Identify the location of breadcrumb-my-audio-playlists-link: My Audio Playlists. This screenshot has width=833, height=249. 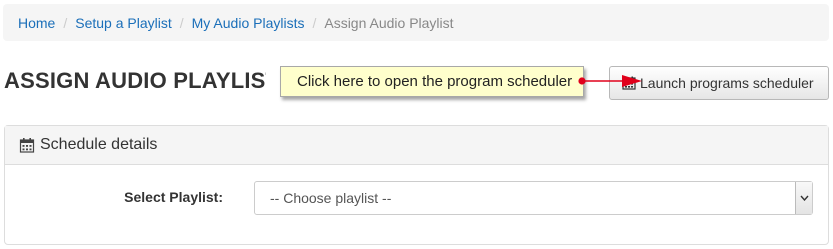
(248, 23).